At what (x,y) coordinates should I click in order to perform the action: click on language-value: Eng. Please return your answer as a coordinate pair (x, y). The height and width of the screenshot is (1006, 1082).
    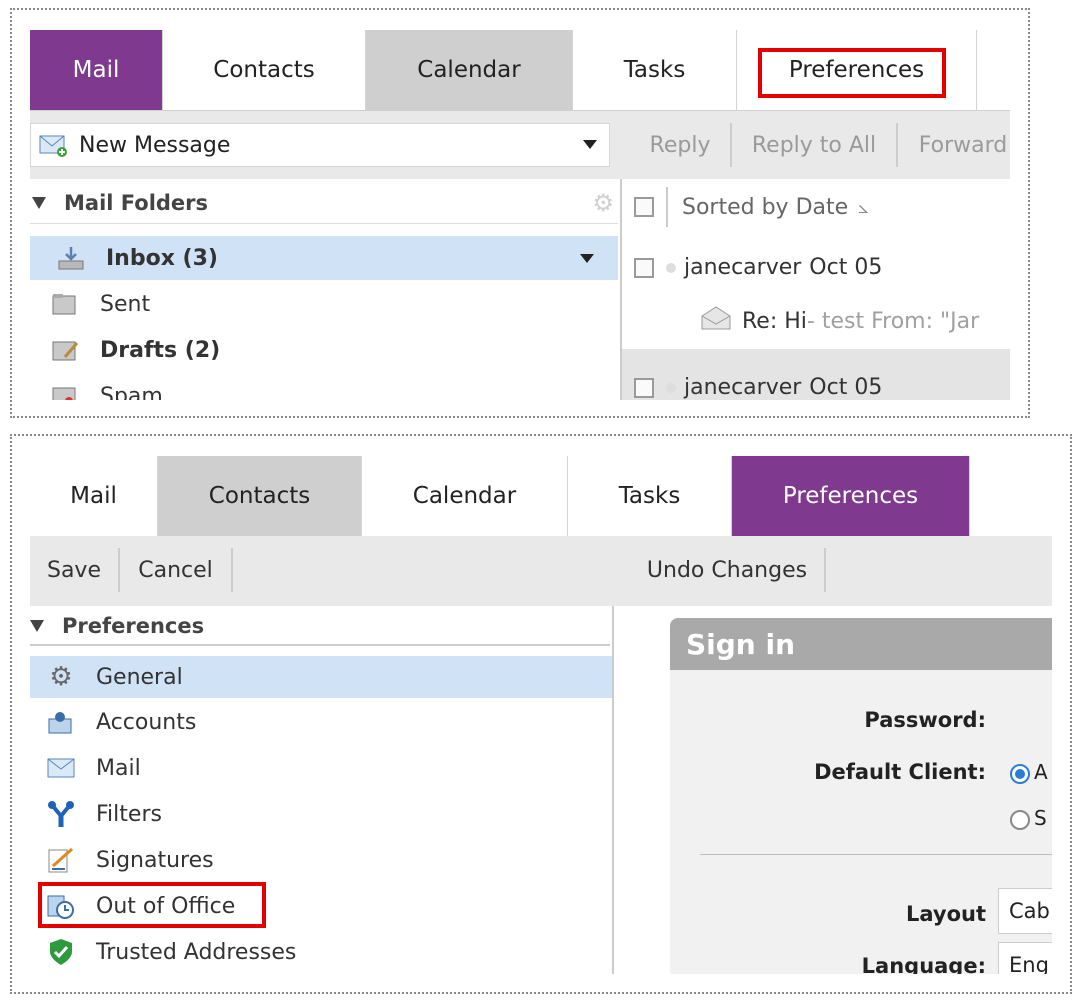
    Looking at the image, I should click on (1029, 963).